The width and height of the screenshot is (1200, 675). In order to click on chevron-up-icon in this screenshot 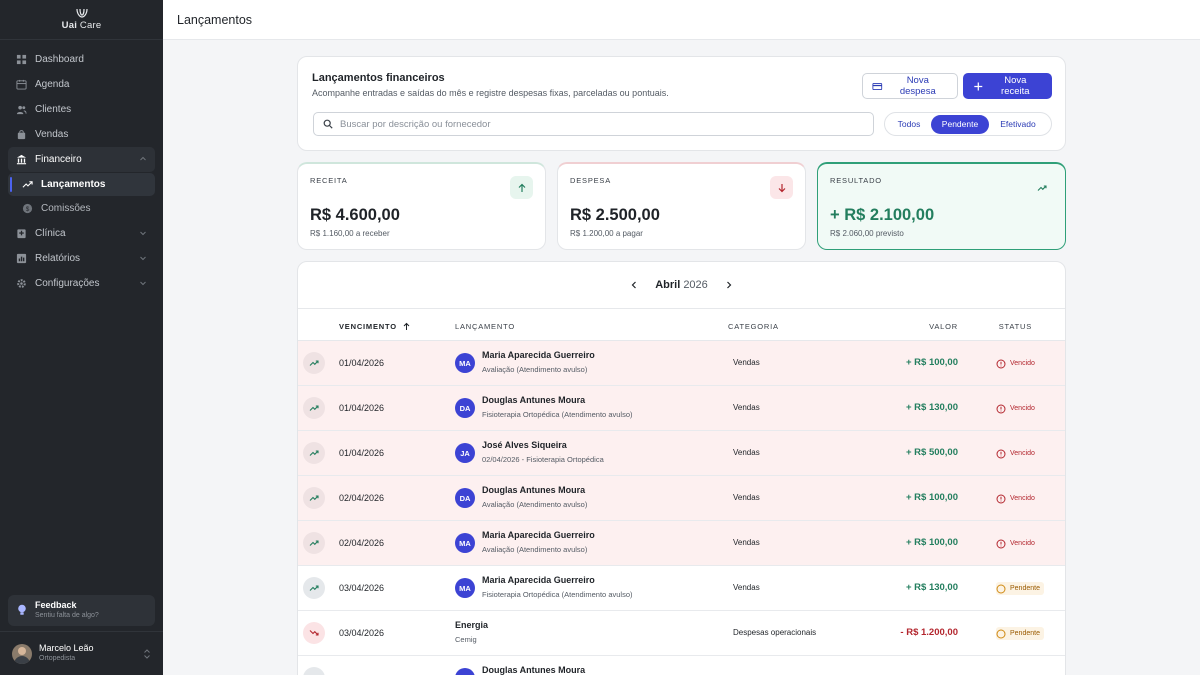, I will do `click(143, 158)`.